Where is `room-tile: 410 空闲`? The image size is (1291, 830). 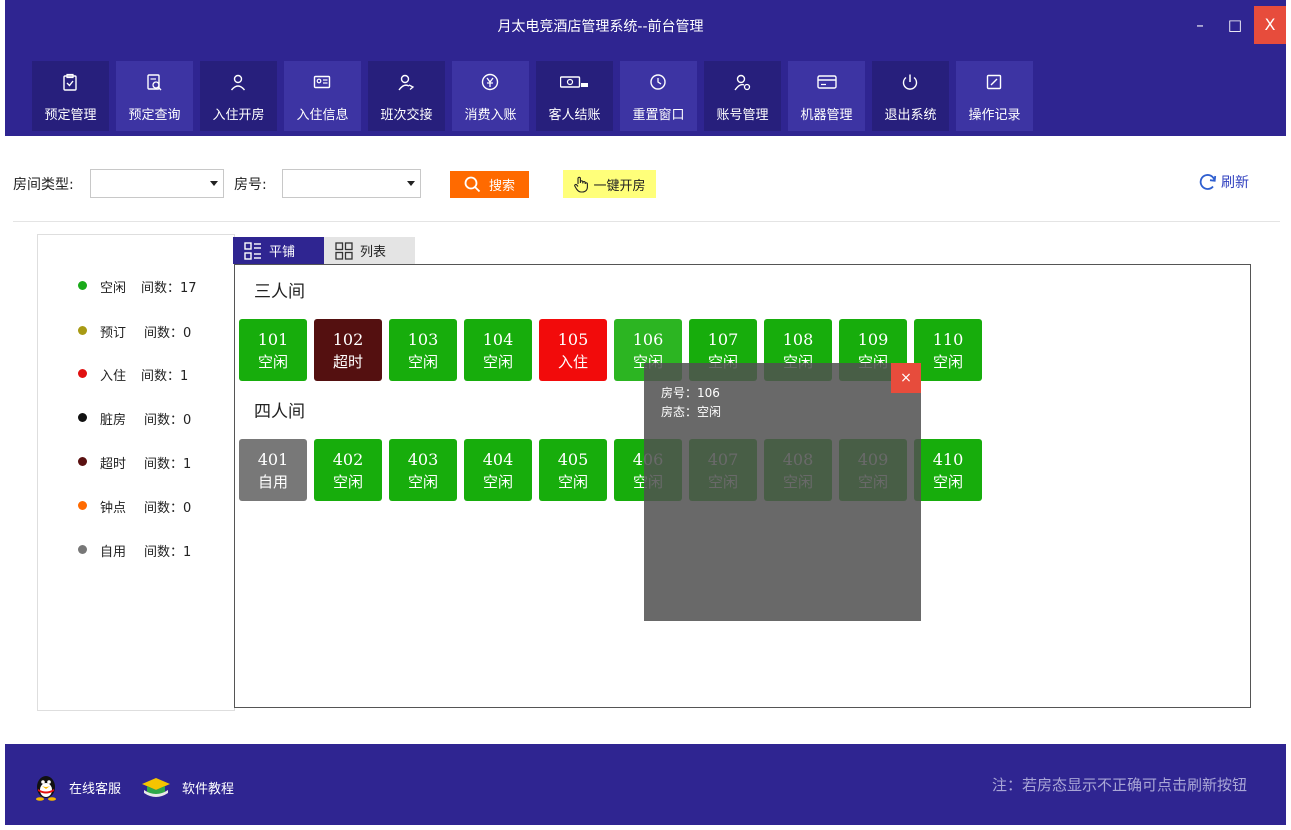
room-tile: 410 空闲 is located at coordinates (948, 470).